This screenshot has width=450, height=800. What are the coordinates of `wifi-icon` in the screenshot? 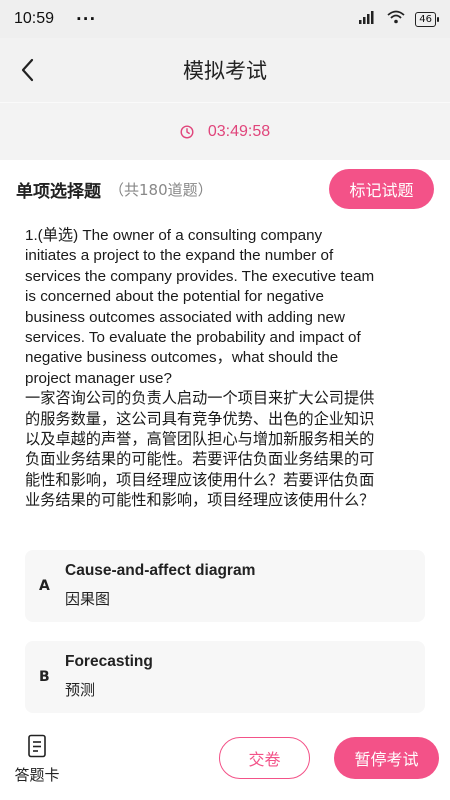 It's located at (396, 19).